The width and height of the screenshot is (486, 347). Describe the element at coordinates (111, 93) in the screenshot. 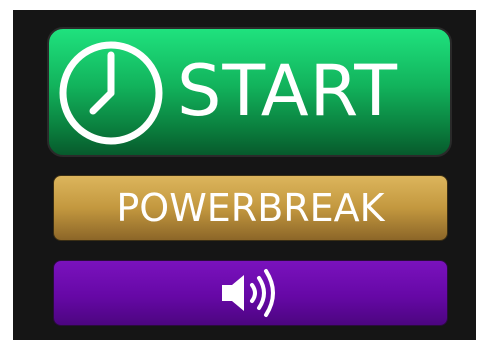

I see `clock-icon` at that location.